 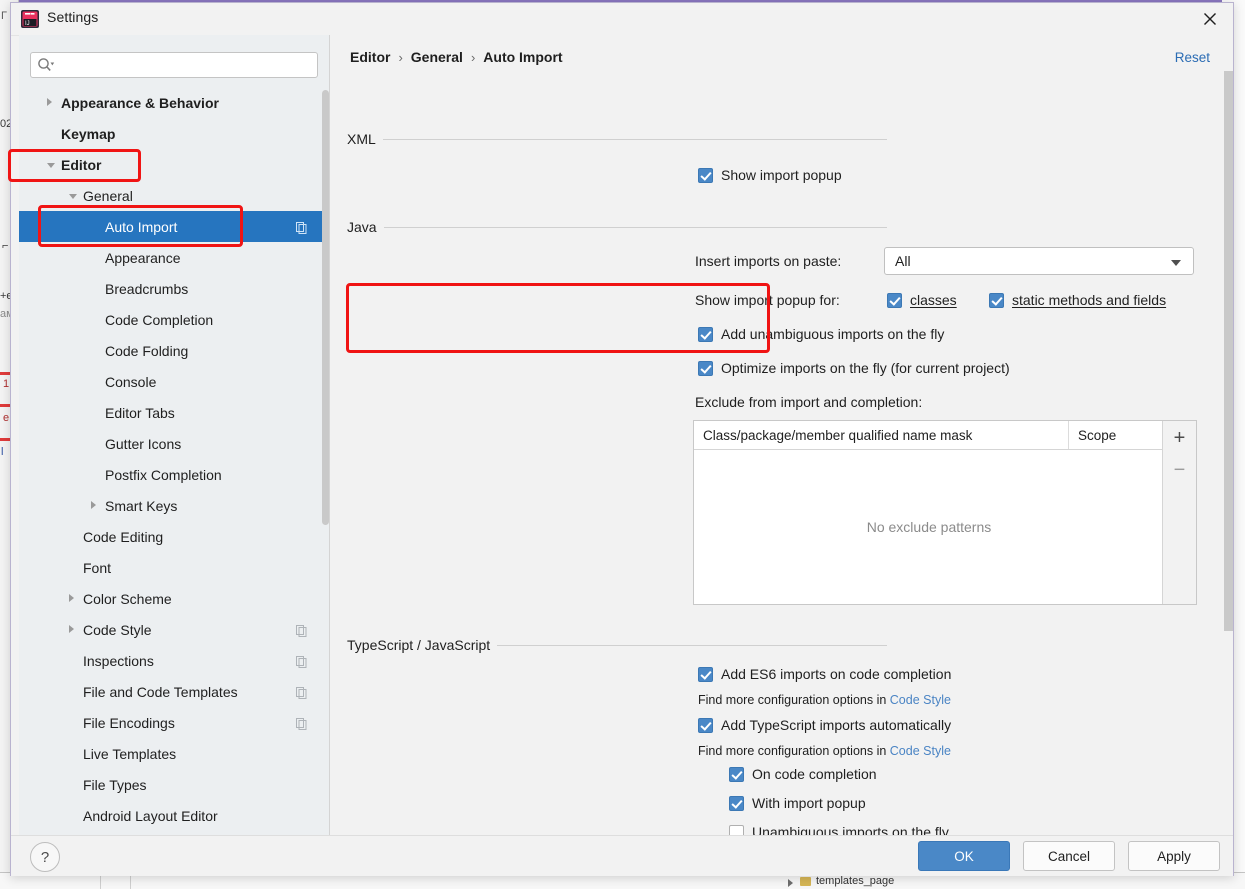 I want to click on sidebar-item-font: Font, so click(x=174, y=567).